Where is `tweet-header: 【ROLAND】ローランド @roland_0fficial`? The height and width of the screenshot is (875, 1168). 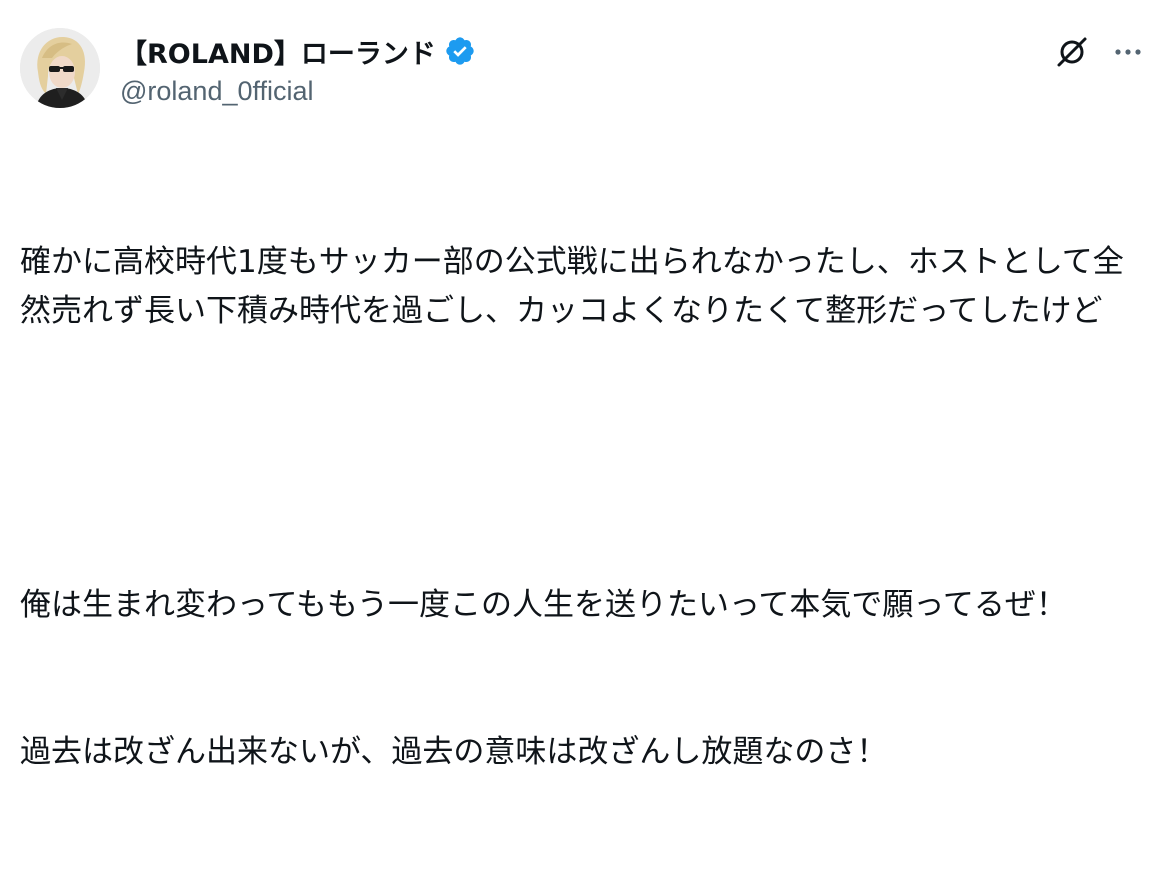
tweet-header: 【ROLAND】ローランド @roland_0fficial is located at coordinates (584, 70).